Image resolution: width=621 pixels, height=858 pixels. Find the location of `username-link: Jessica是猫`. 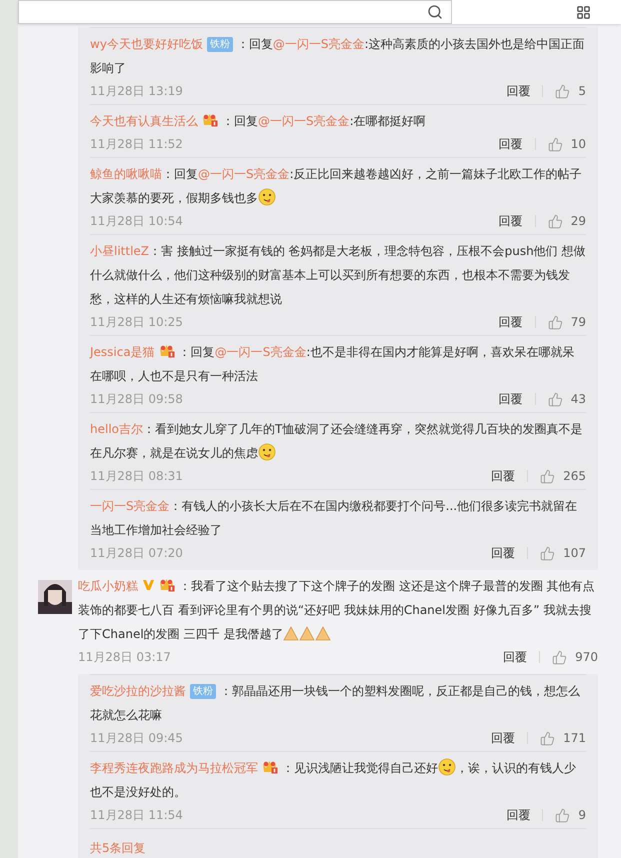

username-link: Jessica是猫 is located at coordinates (122, 352).